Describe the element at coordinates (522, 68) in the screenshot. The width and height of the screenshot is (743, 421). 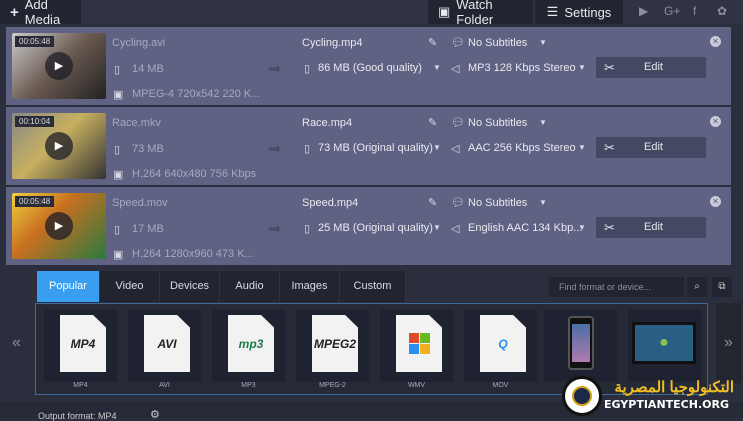
I see `audio-dropdown: MP3 128 Kbps Stereo` at that location.